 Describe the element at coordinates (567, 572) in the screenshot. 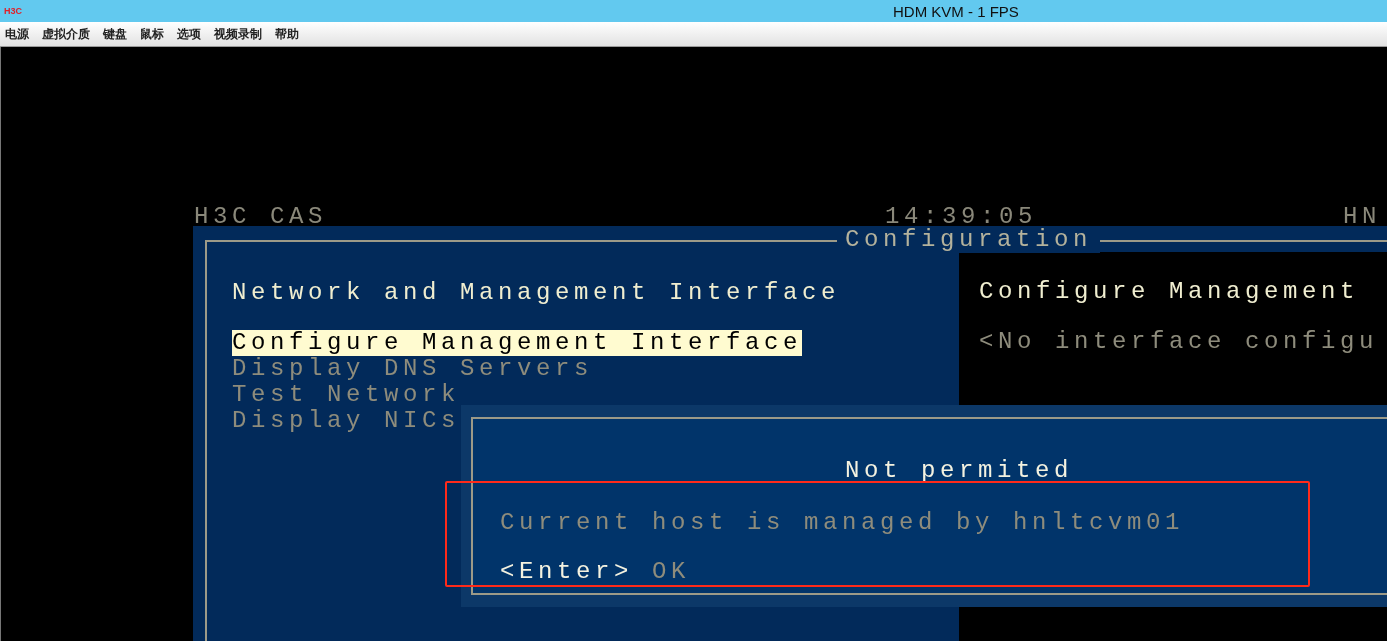

I see `key-hint: <Enter>` at that location.